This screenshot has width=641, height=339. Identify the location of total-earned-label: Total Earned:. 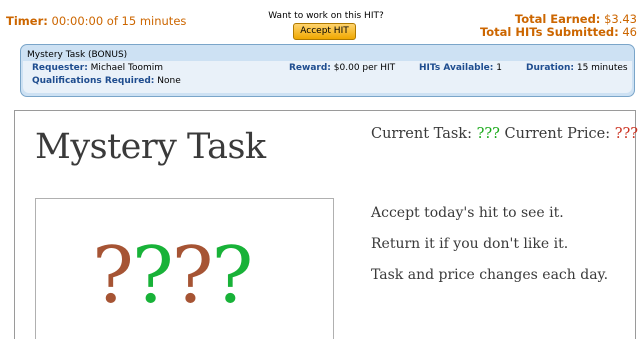
(557, 19).